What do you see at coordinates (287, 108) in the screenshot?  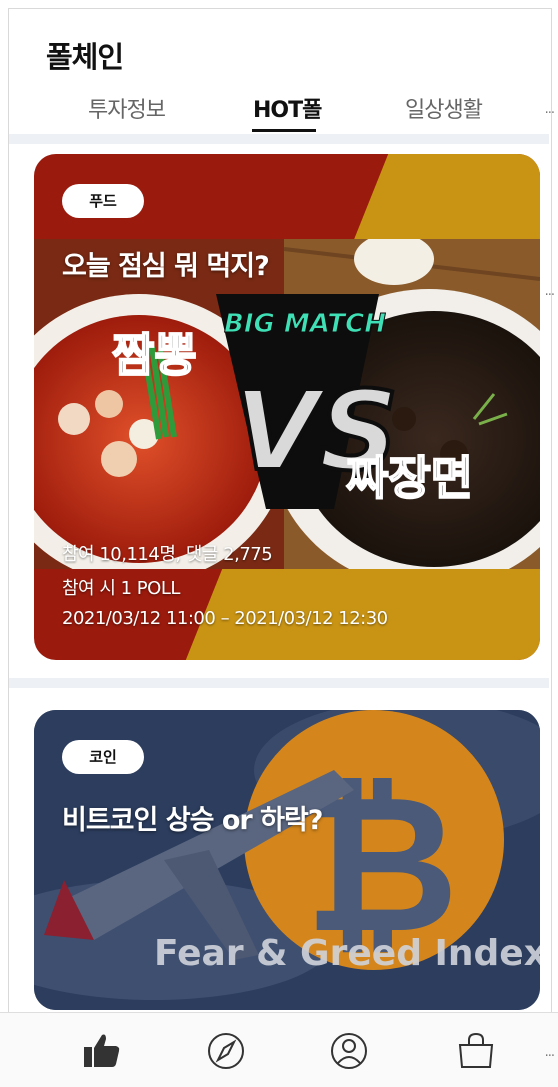 I see `tab-hot-poll: HOT폴` at bounding box center [287, 108].